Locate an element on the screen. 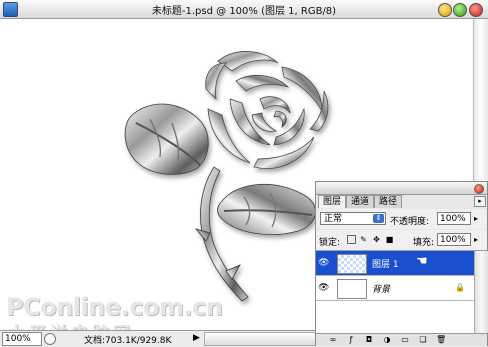 Image resolution: width=488 pixels, height=347 pixels. new-group-icon: ▭ is located at coordinates (405, 339).